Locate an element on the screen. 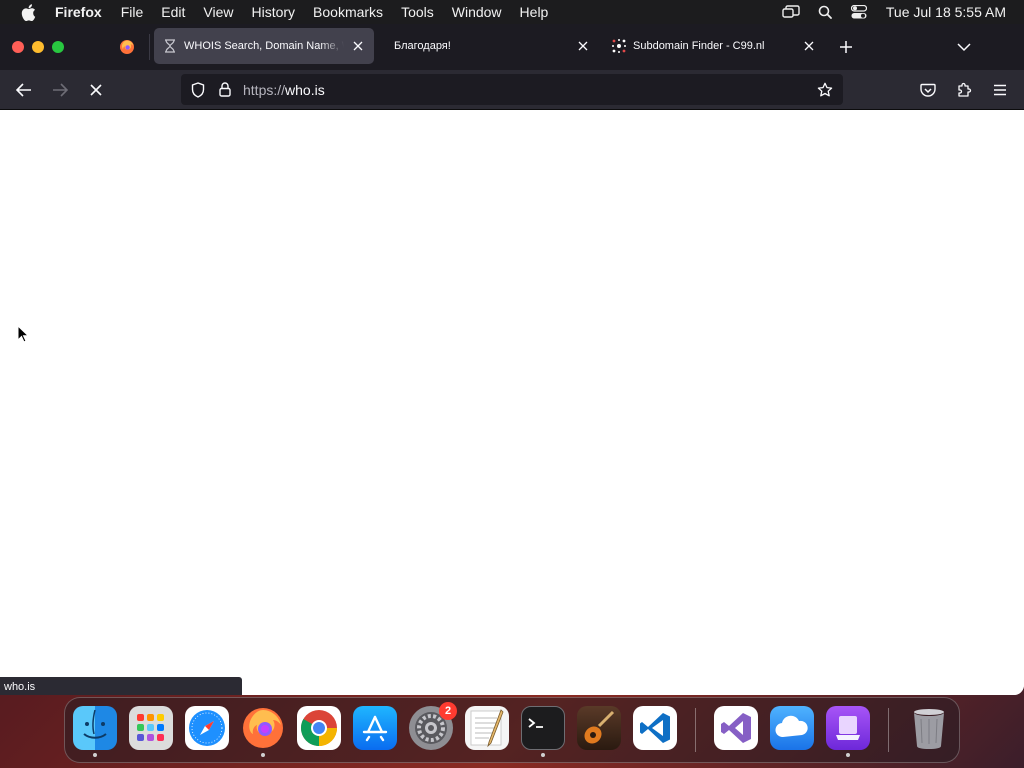 Image resolution: width=1024 pixels, height=768 pixels. dock-firefox is located at coordinates (263, 731).